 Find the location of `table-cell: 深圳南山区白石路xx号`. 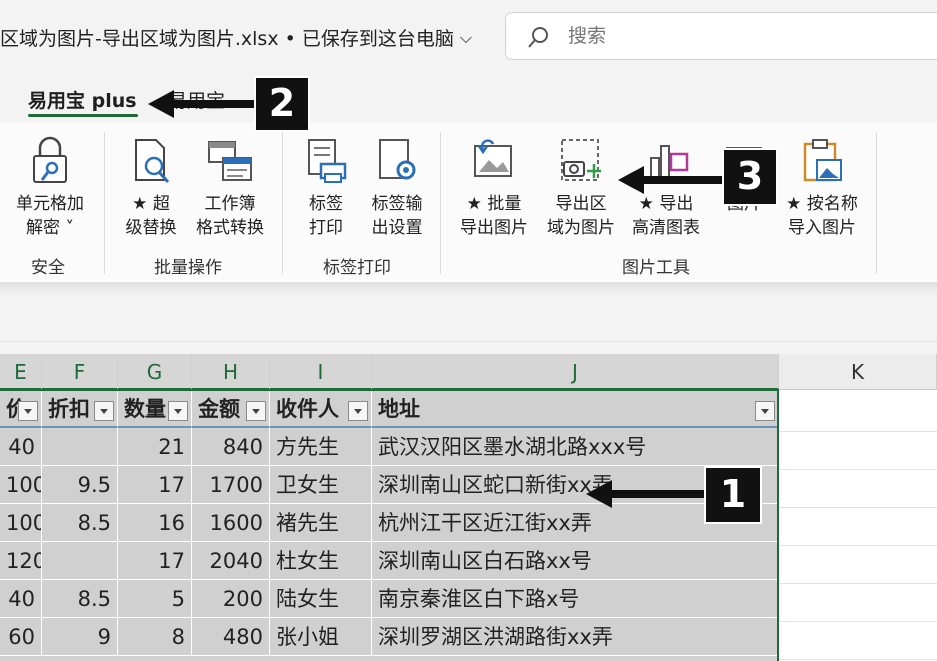

table-cell: 深圳南山区白石路xx号 is located at coordinates (575, 561).